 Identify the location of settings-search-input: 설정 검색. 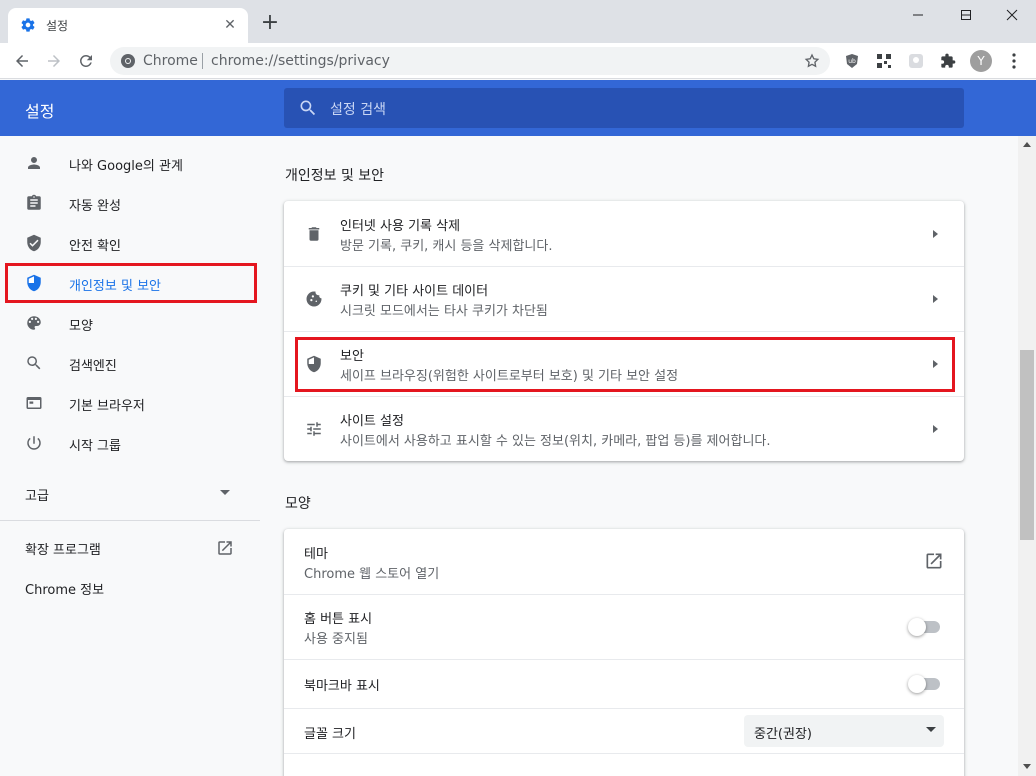
(624, 108).